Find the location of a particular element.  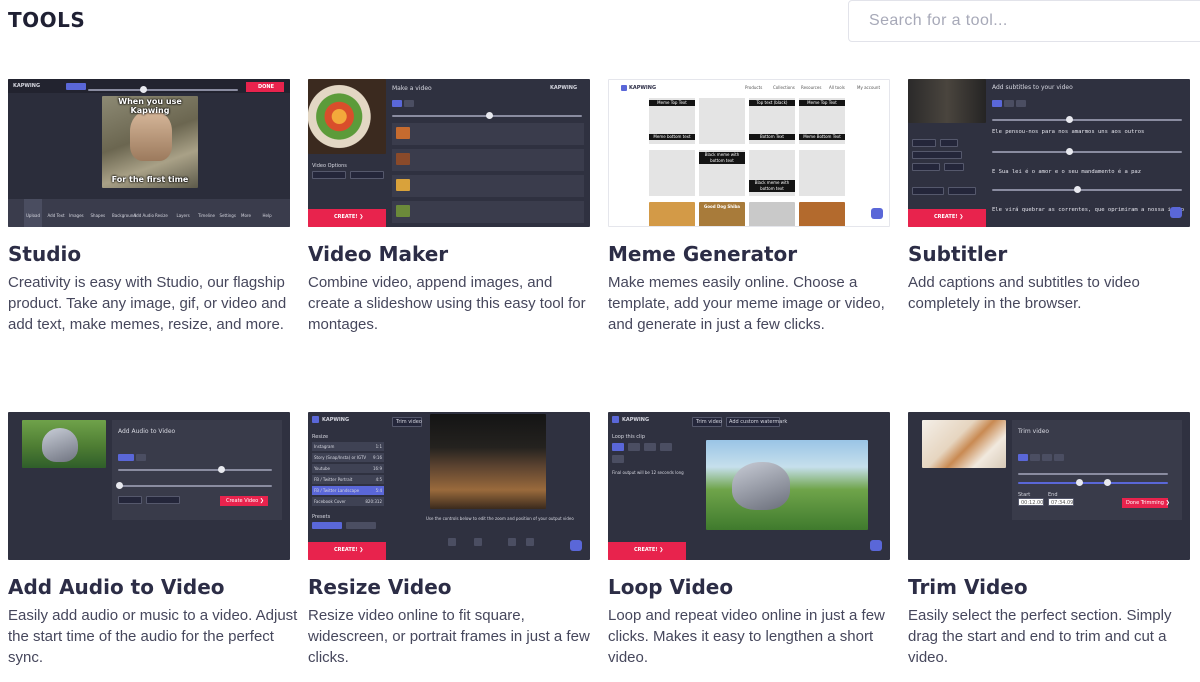

tool-title: Add Audio to Video is located at coordinates (116, 587).